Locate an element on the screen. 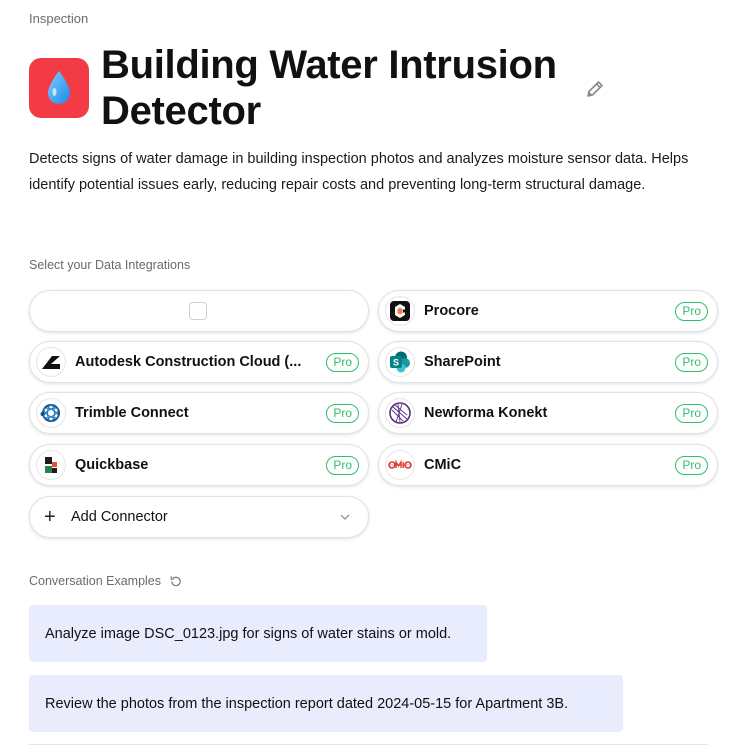 The width and height of the screenshot is (750, 746). add-connector-label: Add Connector is located at coordinates (119, 517).